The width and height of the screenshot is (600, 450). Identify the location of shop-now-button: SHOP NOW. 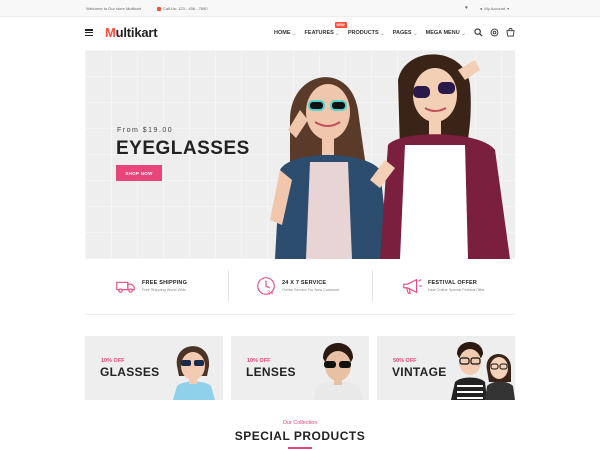
(139, 173).